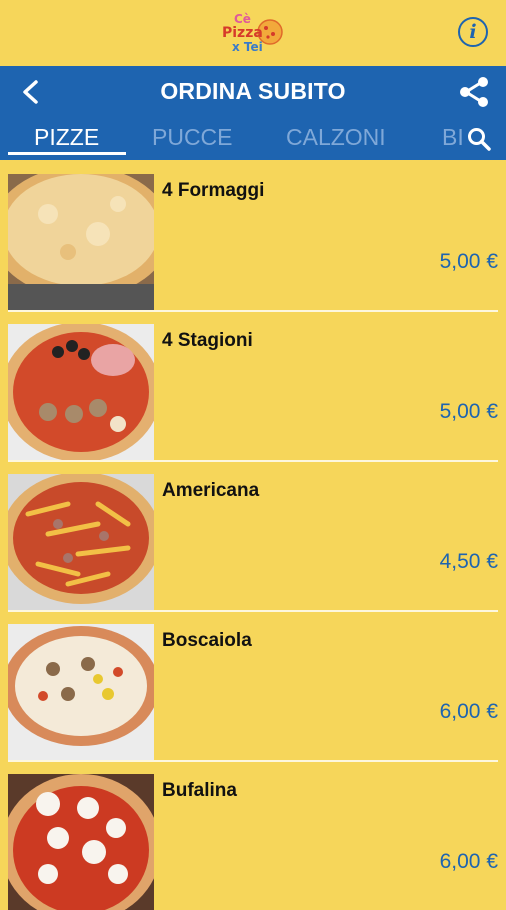  Describe the element at coordinates (207, 340) in the screenshot. I see `item-name: 4 Stagioni` at that location.